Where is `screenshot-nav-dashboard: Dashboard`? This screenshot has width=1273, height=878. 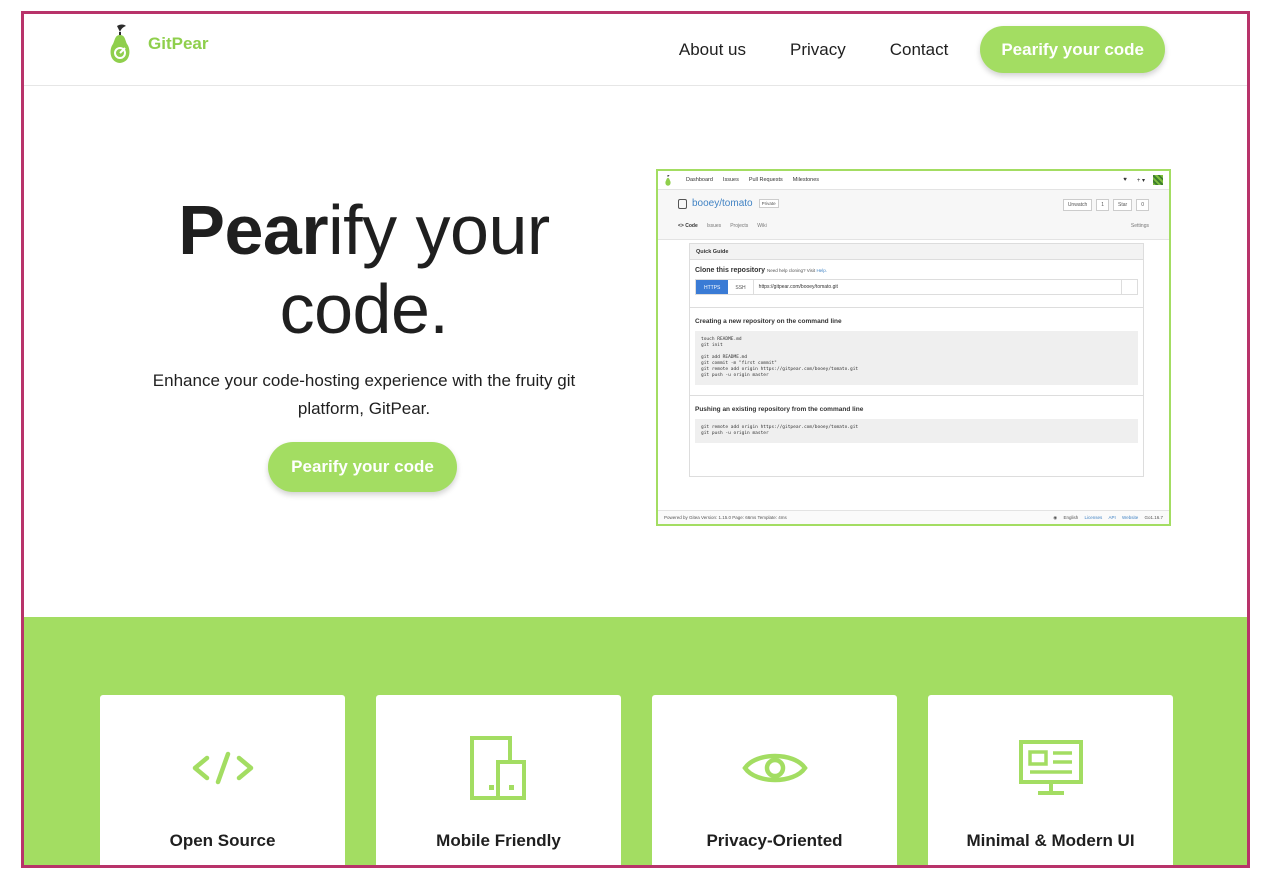
screenshot-nav-dashboard: Dashboard is located at coordinates (699, 180).